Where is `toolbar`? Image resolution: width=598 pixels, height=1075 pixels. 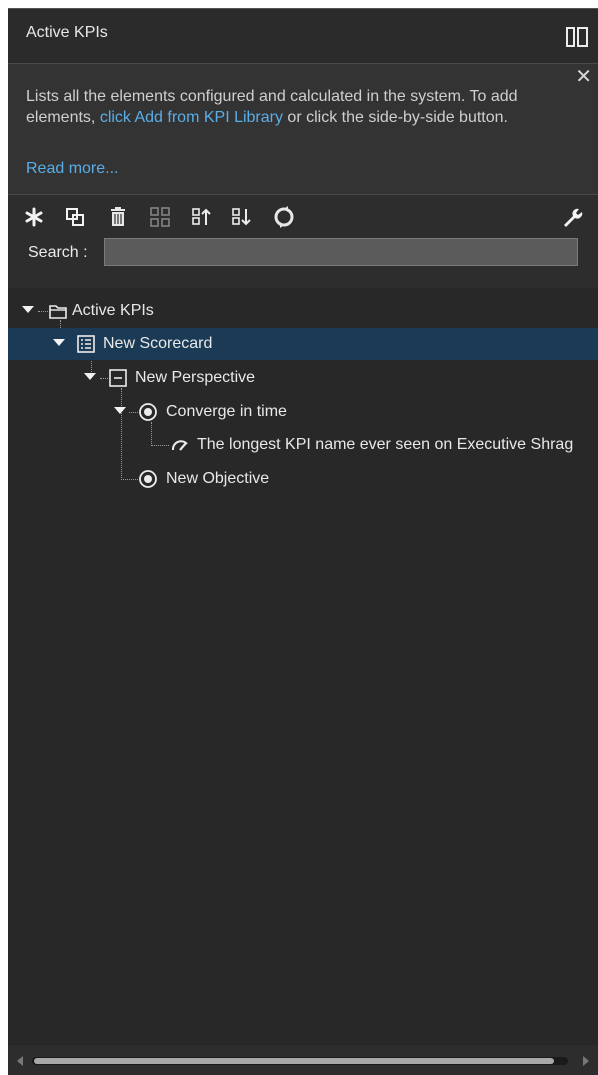
toolbar is located at coordinates (303, 217).